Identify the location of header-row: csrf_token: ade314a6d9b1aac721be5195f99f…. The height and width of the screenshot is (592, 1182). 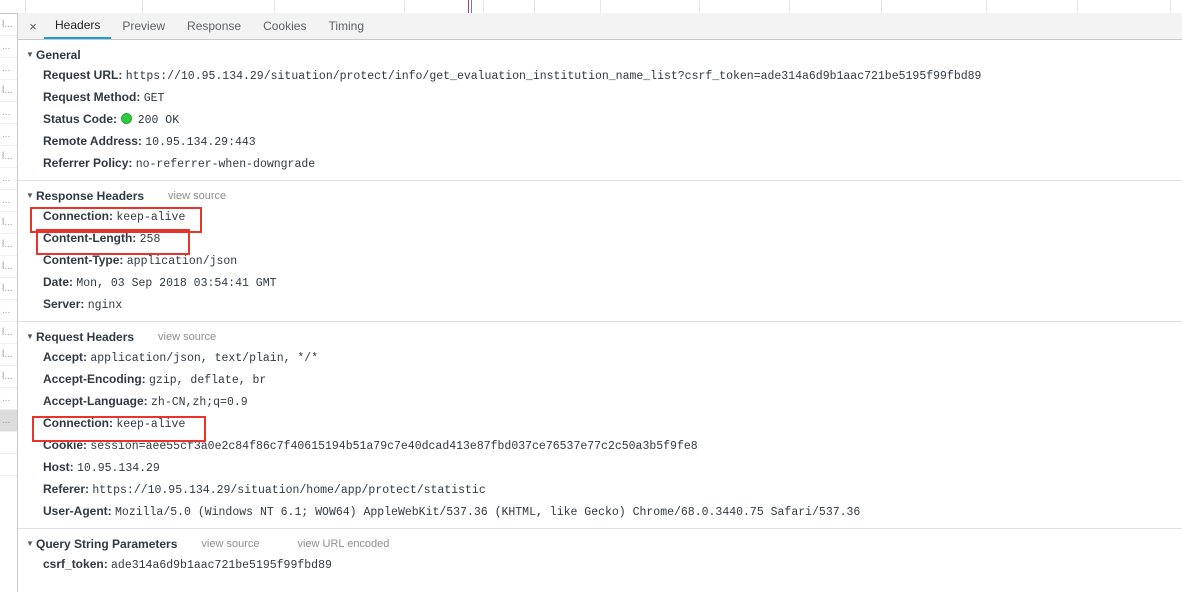
(600, 564).